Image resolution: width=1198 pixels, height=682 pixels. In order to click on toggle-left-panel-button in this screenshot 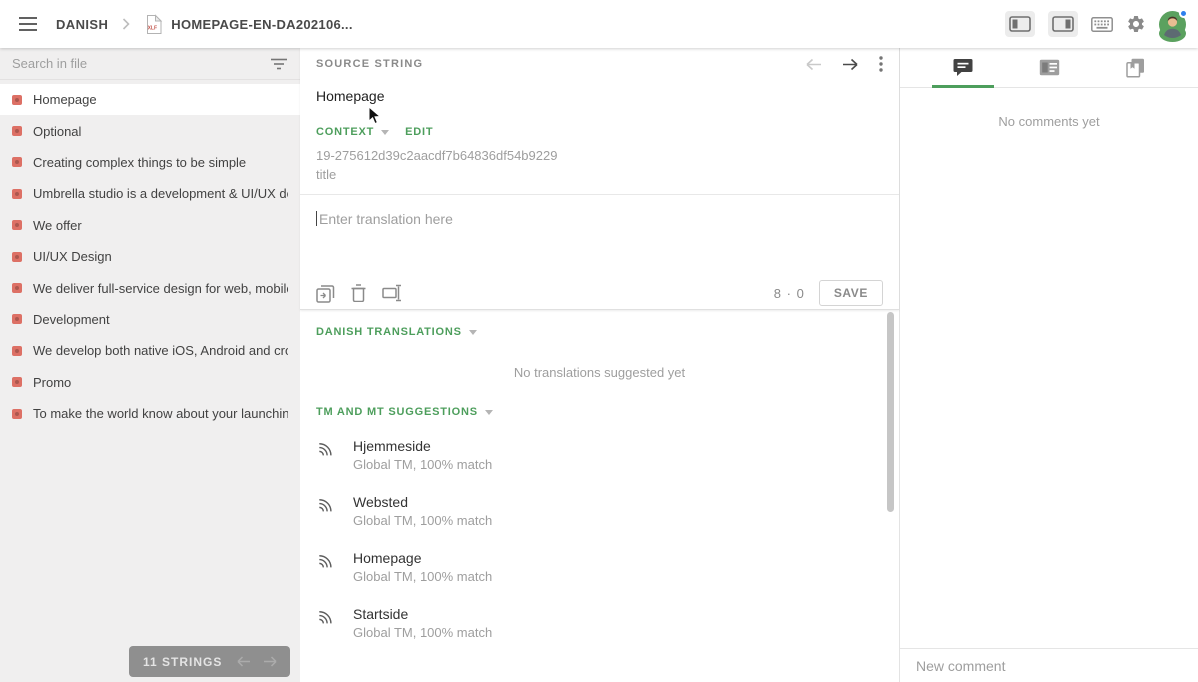, I will do `click(1020, 24)`.